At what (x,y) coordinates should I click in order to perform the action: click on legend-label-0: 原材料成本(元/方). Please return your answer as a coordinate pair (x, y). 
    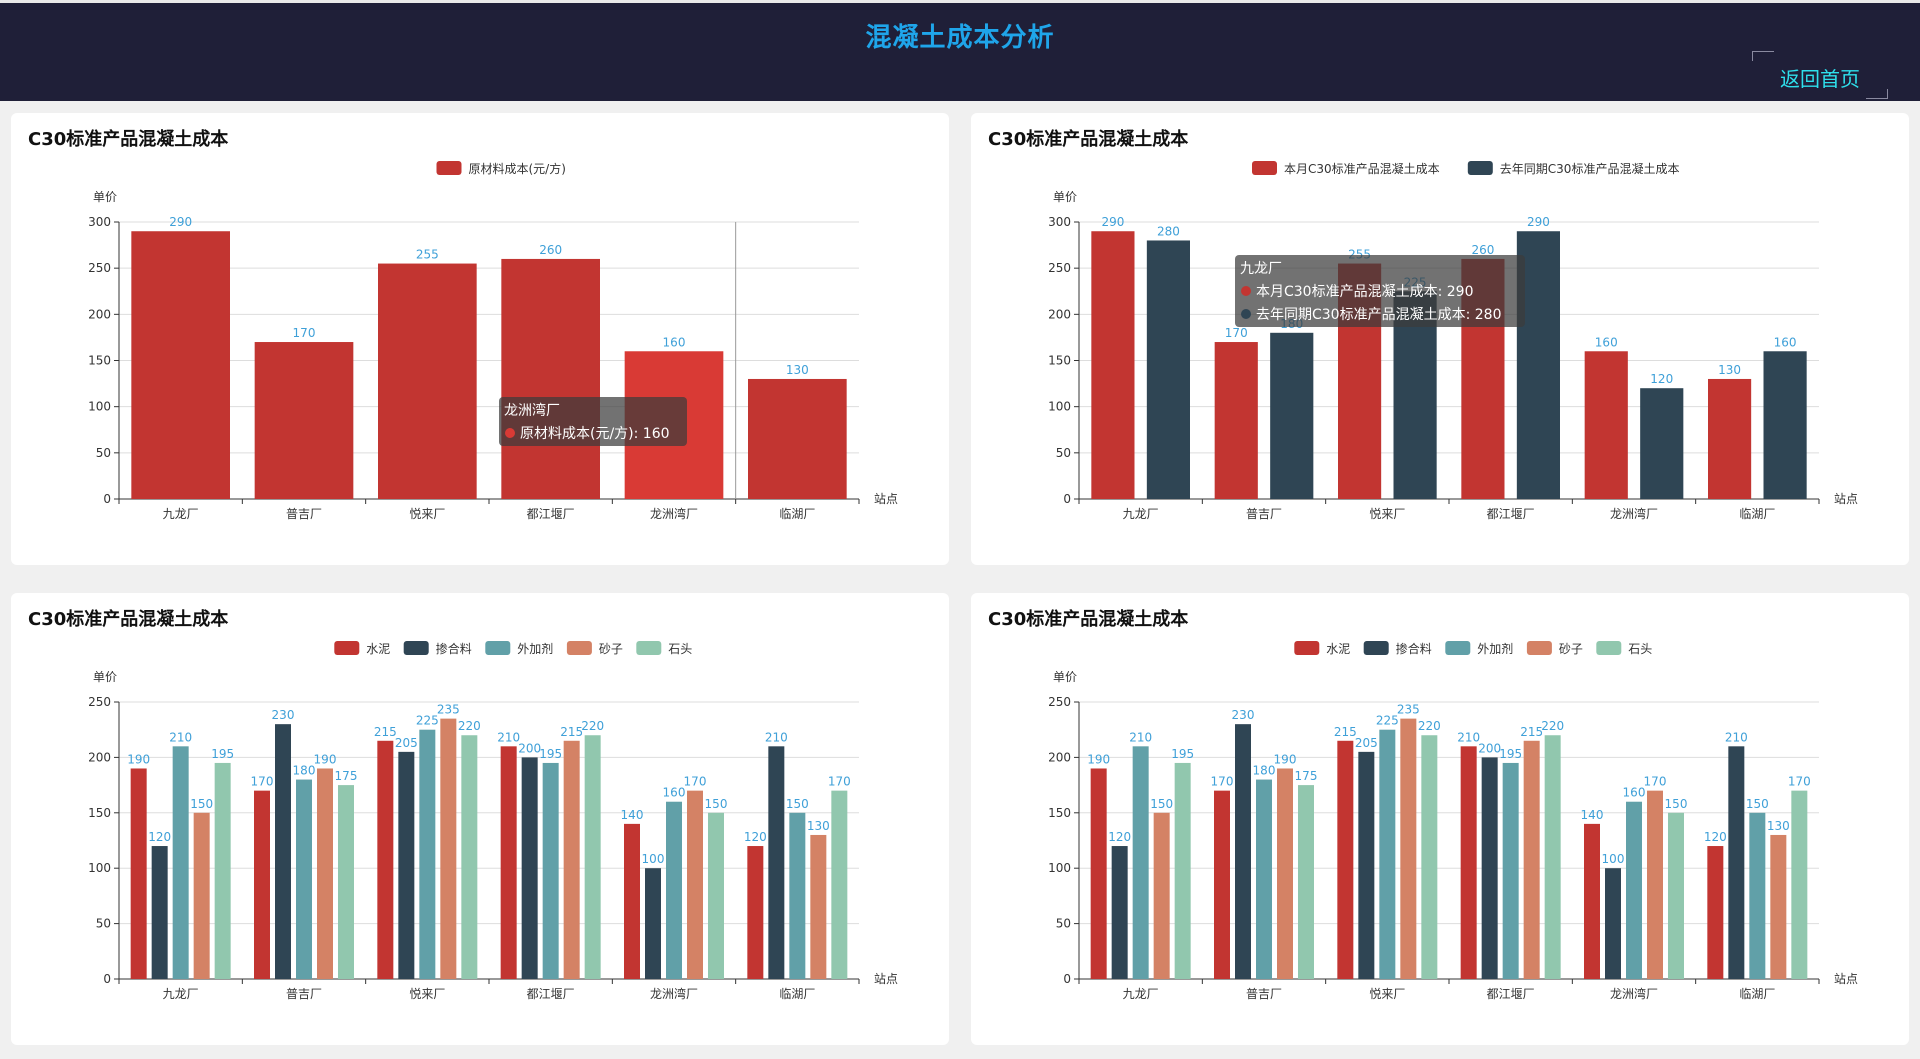
    Looking at the image, I should click on (517, 168).